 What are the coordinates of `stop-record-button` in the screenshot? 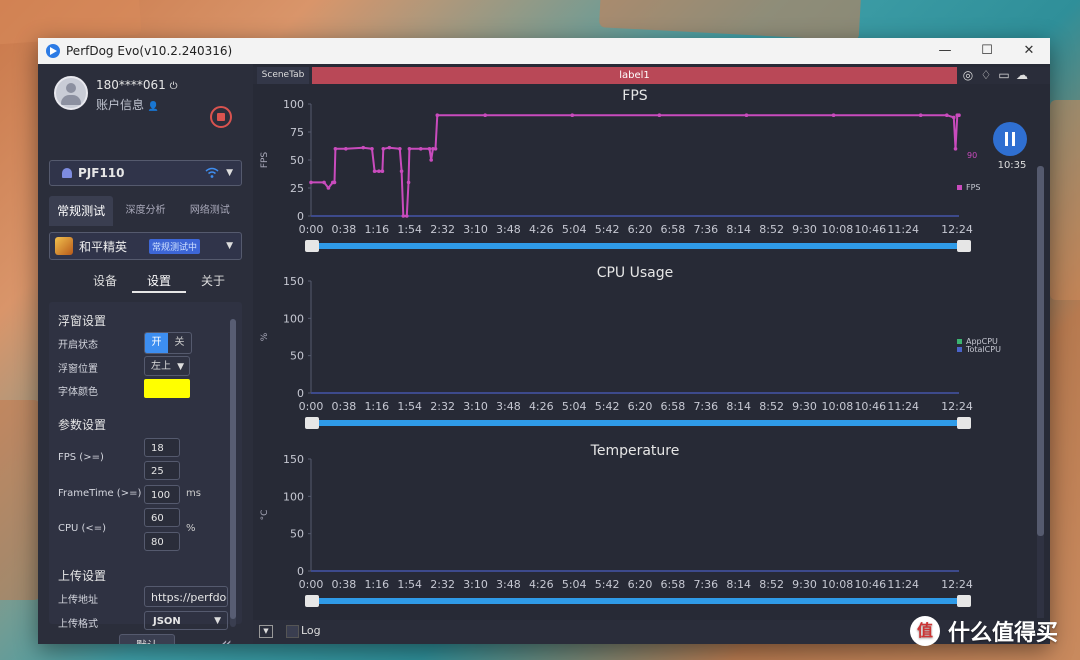 It's located at (221, 117).